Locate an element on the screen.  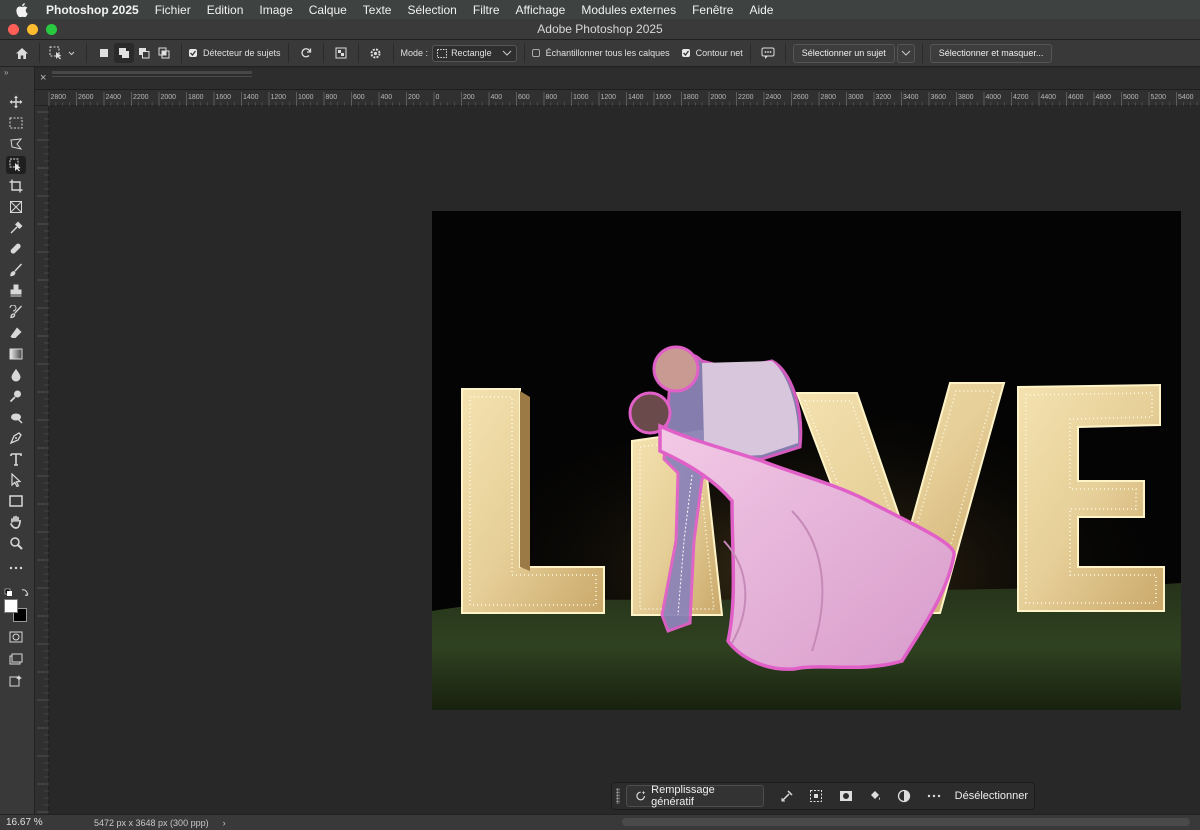
menu-texte: Texte is located at coordinates (377, 10).